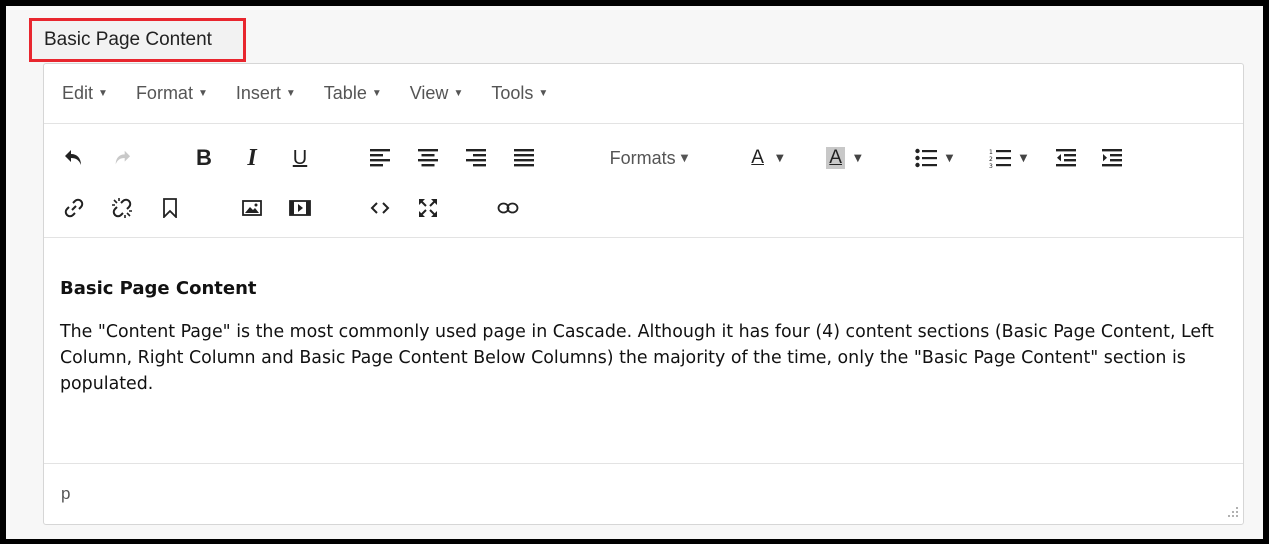  Describe the element at coordinates (158, 288) in the screenshot. I see `content-heading: Basic Page Content` at that location.